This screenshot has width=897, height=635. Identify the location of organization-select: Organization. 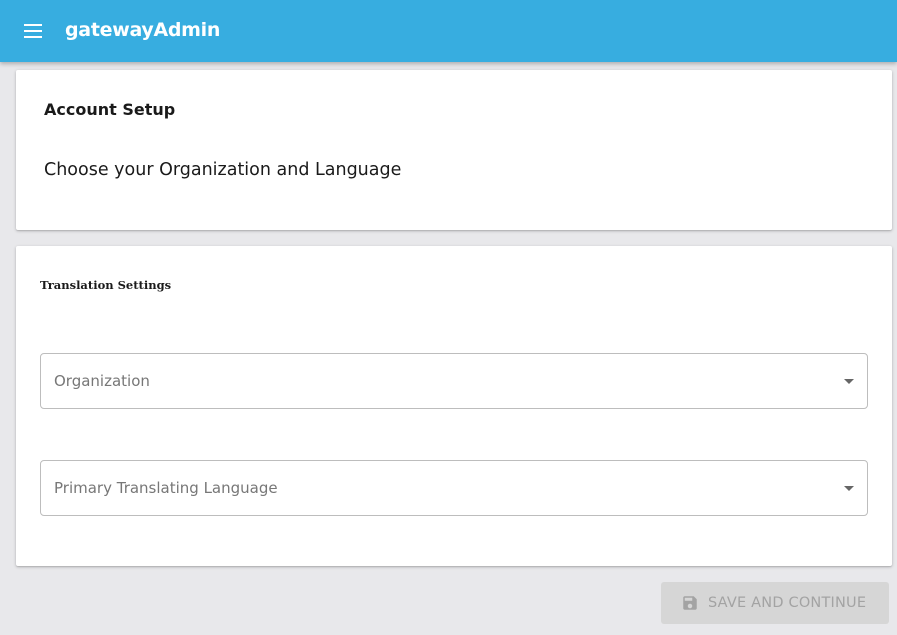
(454, 381).